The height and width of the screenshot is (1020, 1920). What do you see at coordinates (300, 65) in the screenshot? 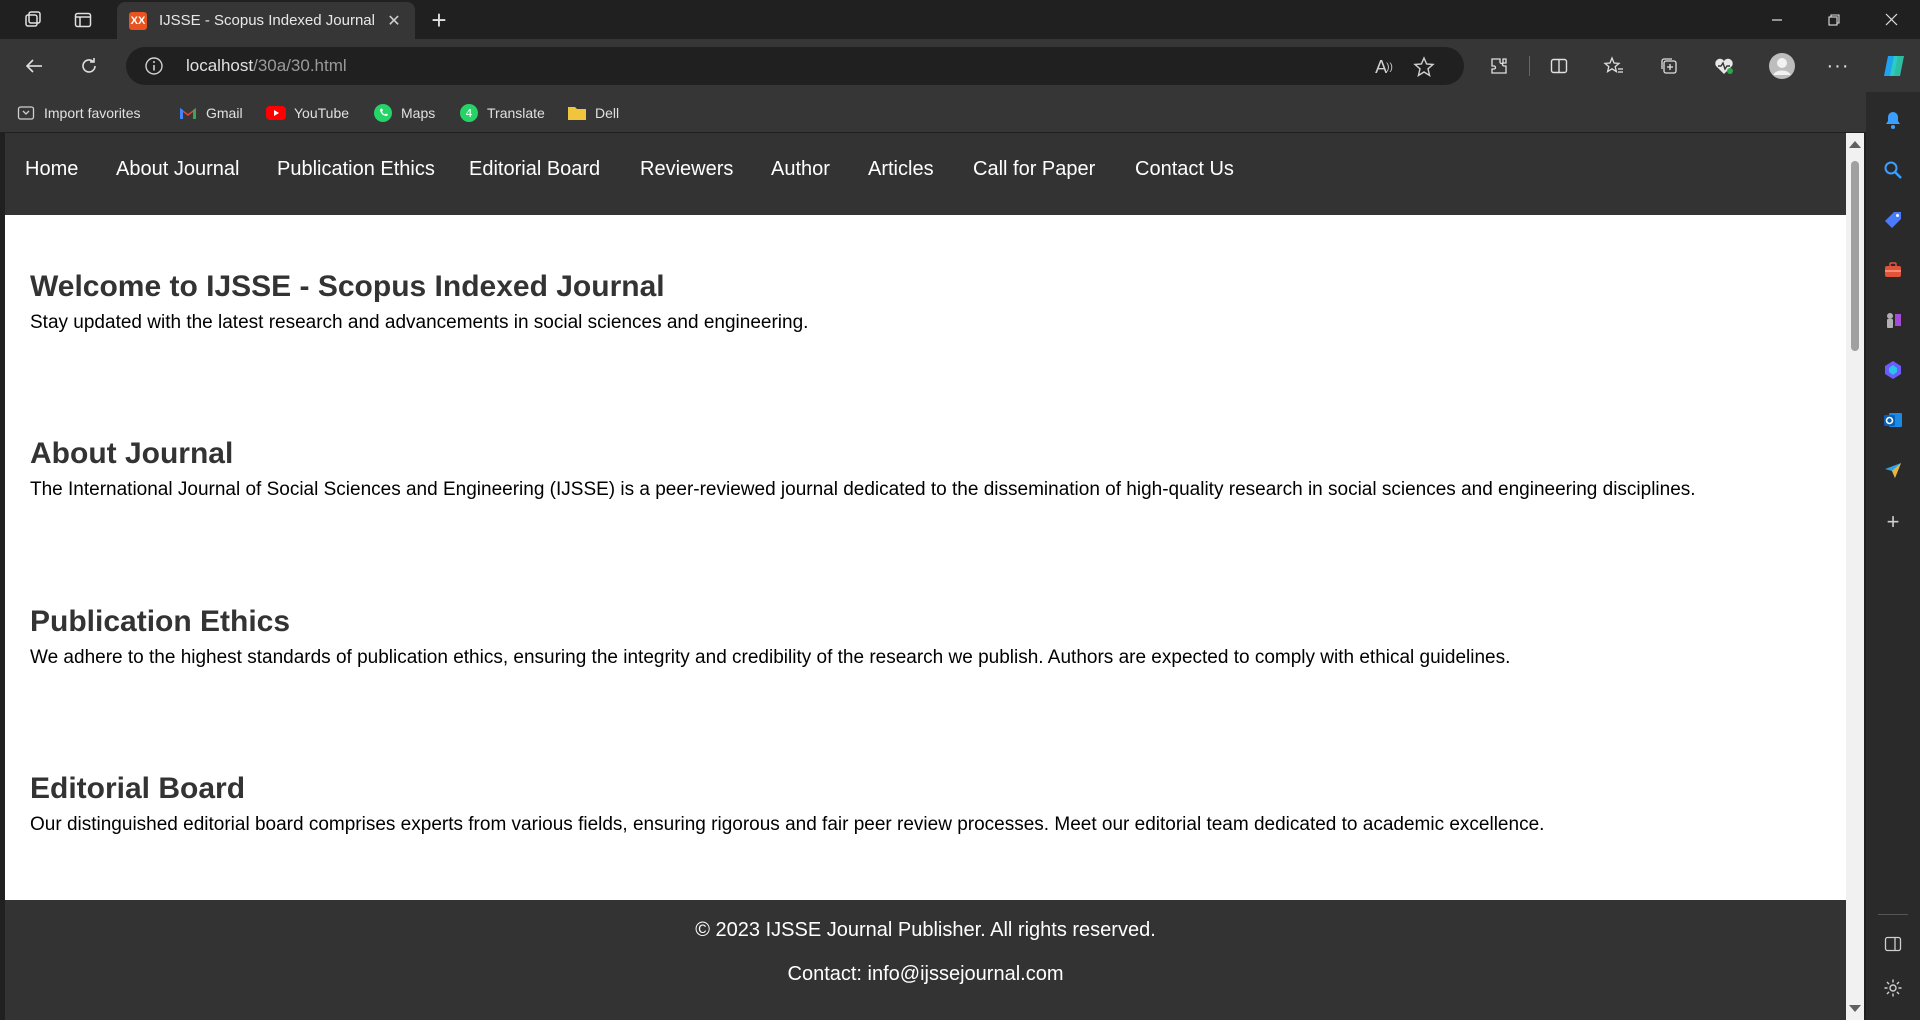
I see `url-path: /30a/30.html` at bounding box center [300, 65].